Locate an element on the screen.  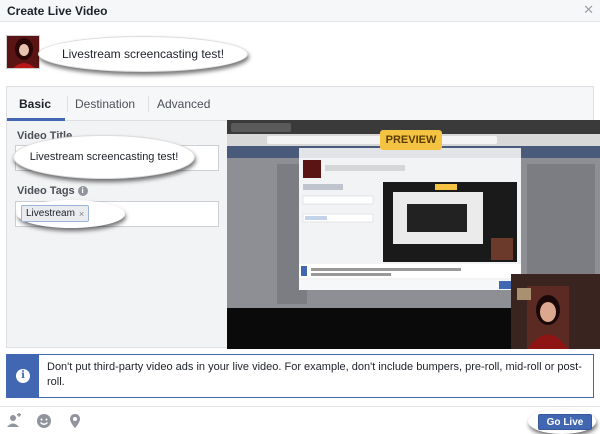
remove-tag-icon: × is located at coordinates (81, 214).